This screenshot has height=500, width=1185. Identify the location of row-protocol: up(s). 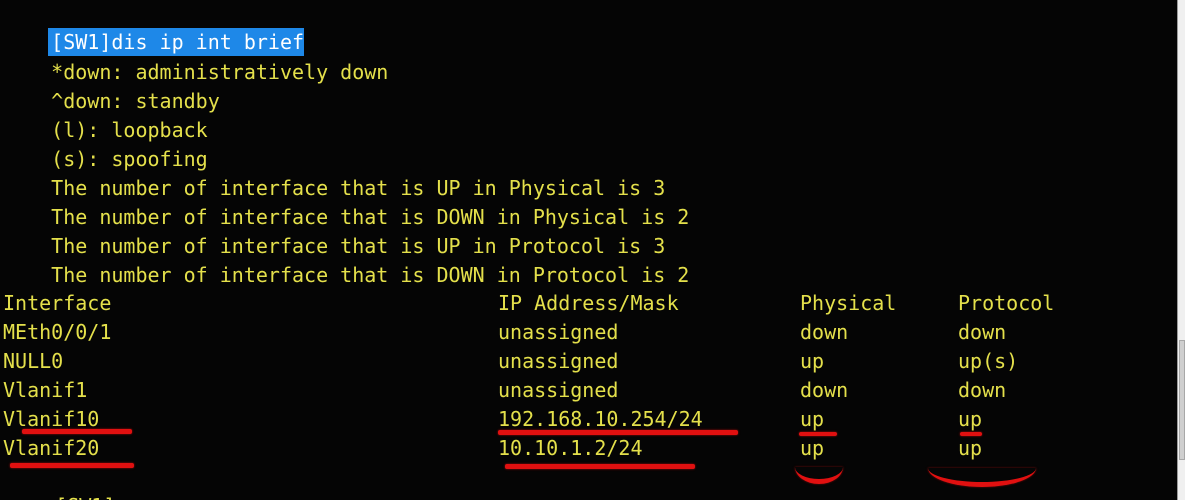
(988, 361).